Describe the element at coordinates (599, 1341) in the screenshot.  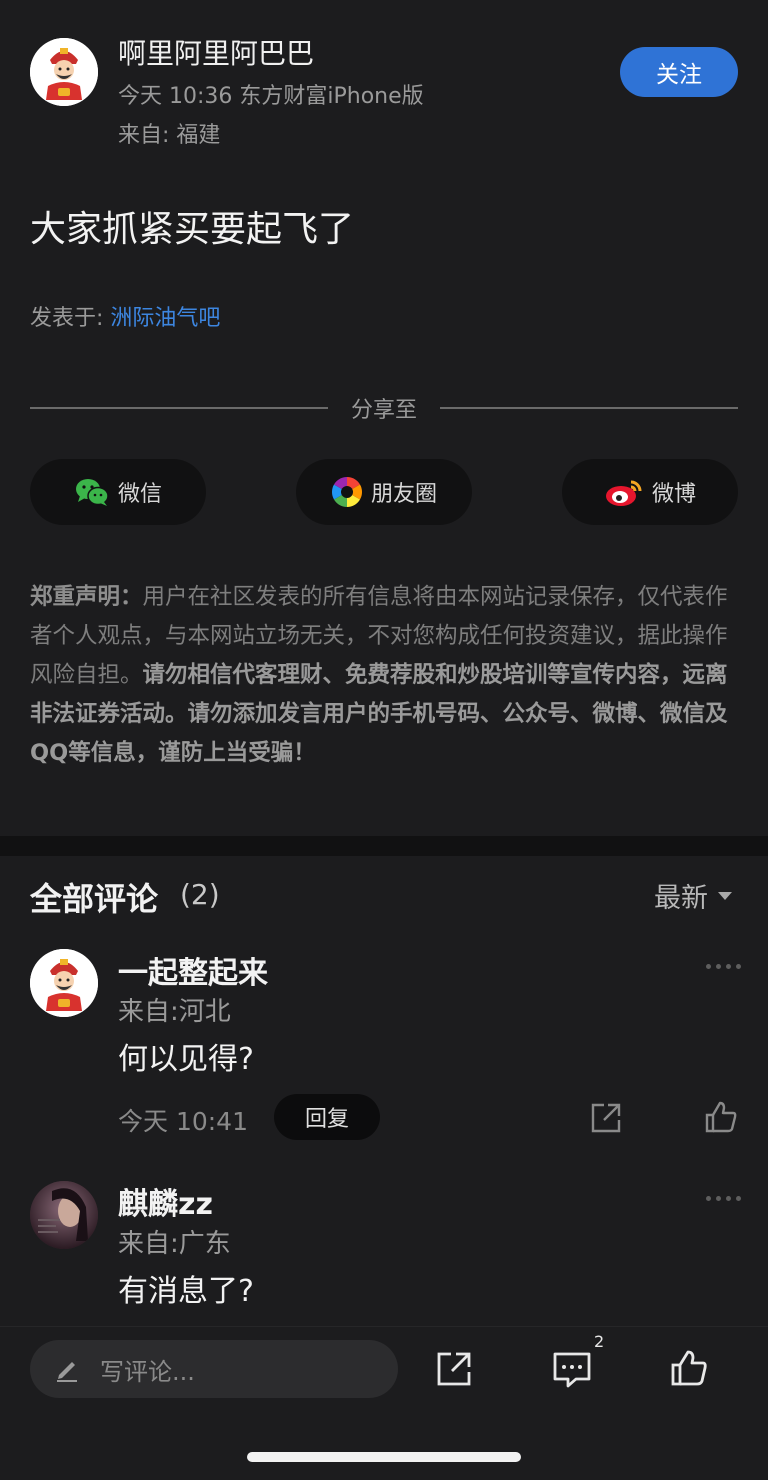
I see `comment-count-badge: 2` at that location.